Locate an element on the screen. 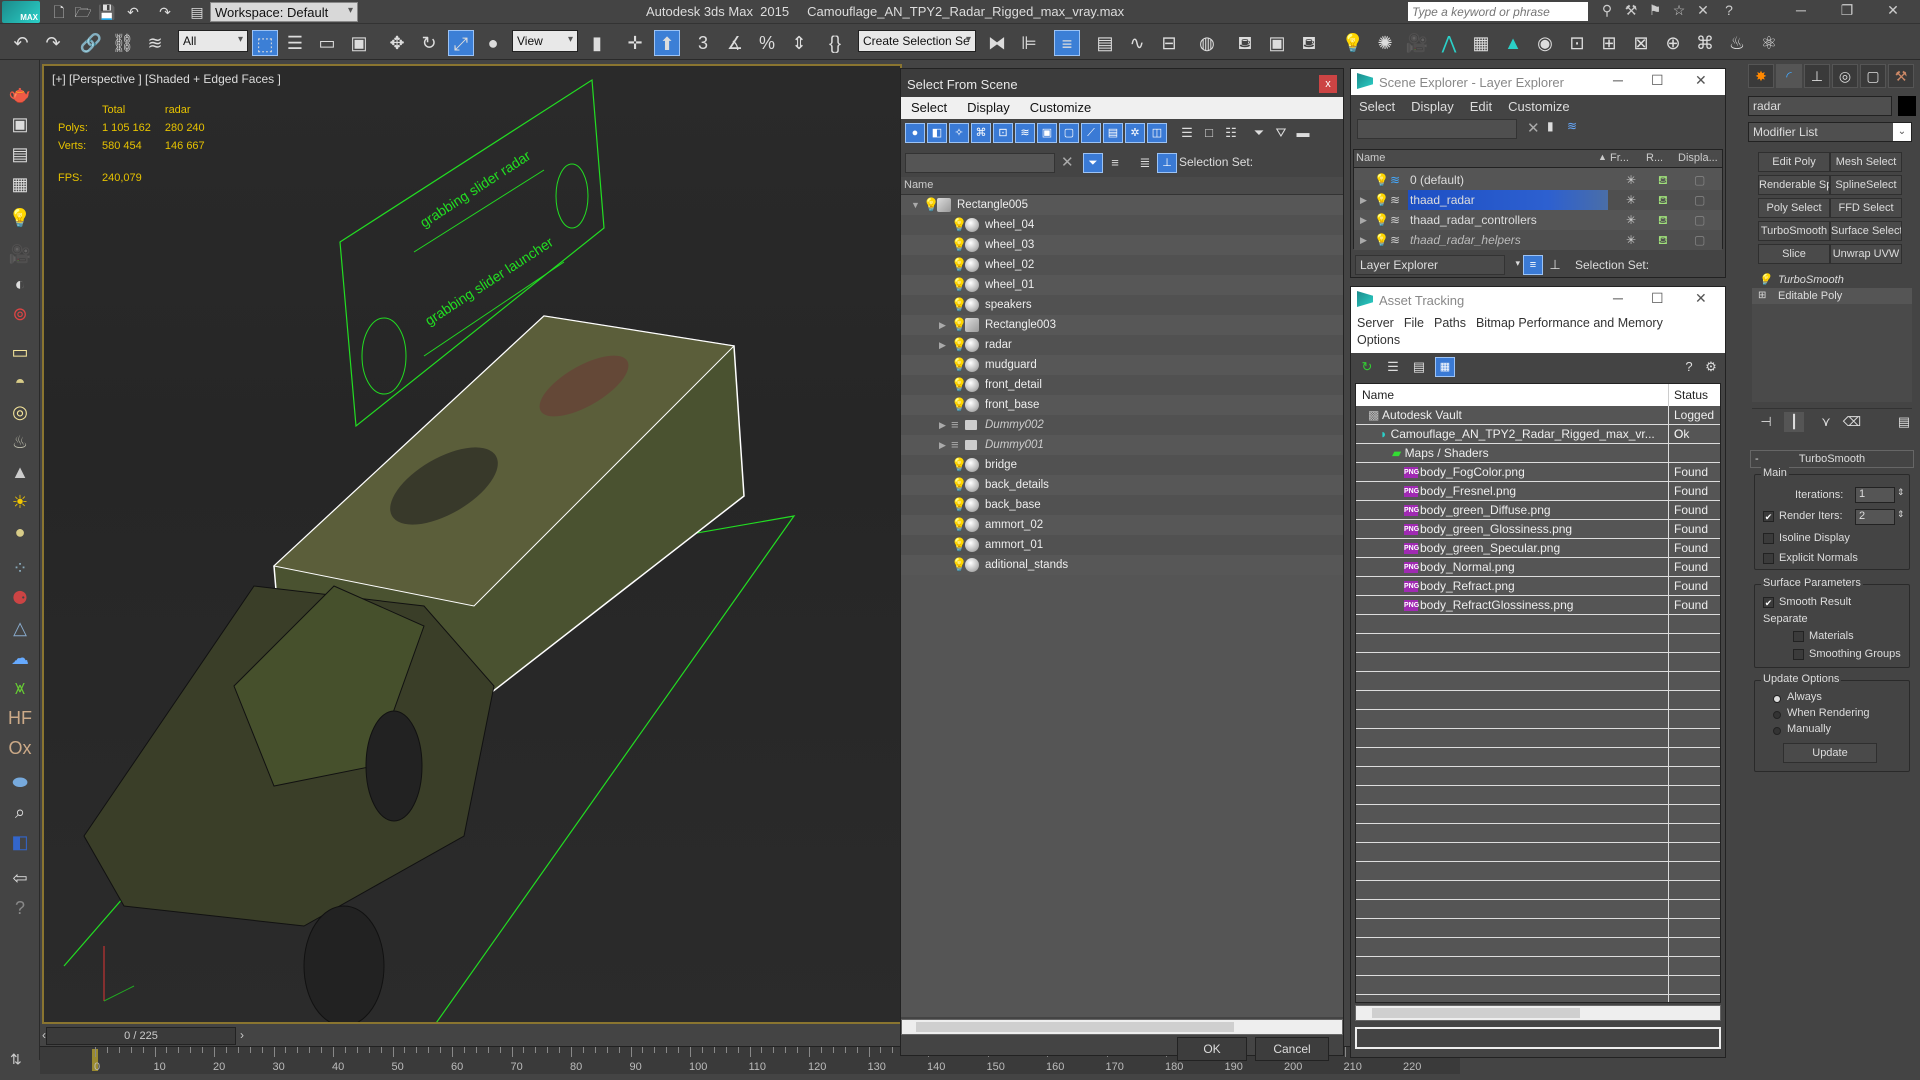 Image resolution: width=1920 pixels, height=1080 pixels. list-item: 💡 wheel_03 is located at coordinates (1122, 245).